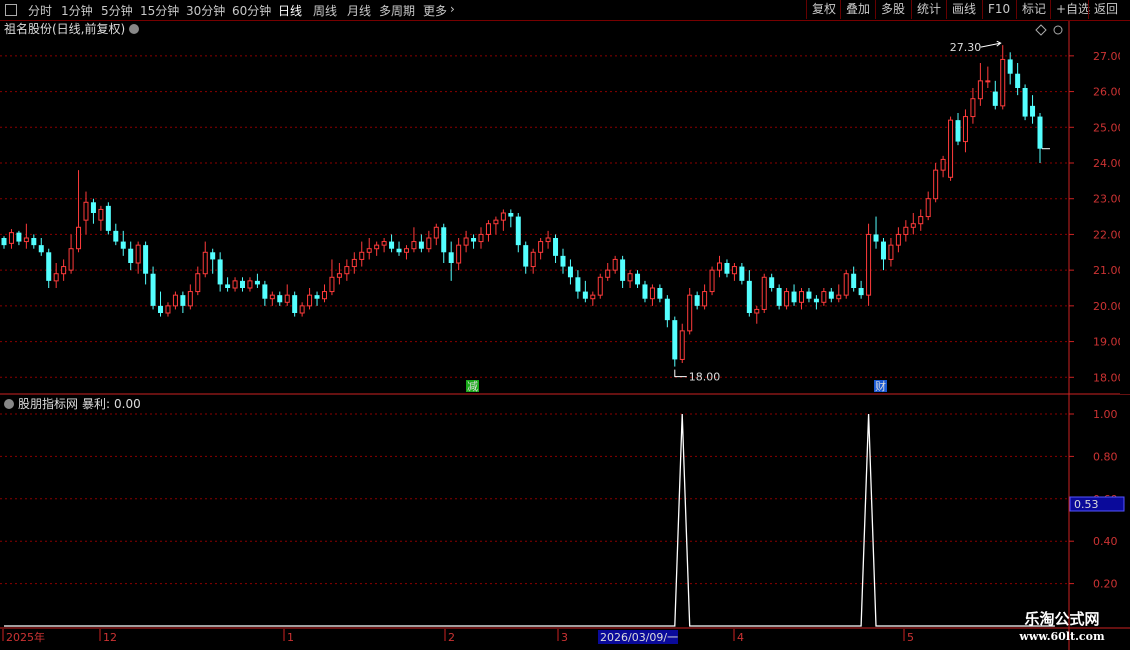 The image size is (1130, 650). I want to click on date-label: 2025年, so click(25, 637).